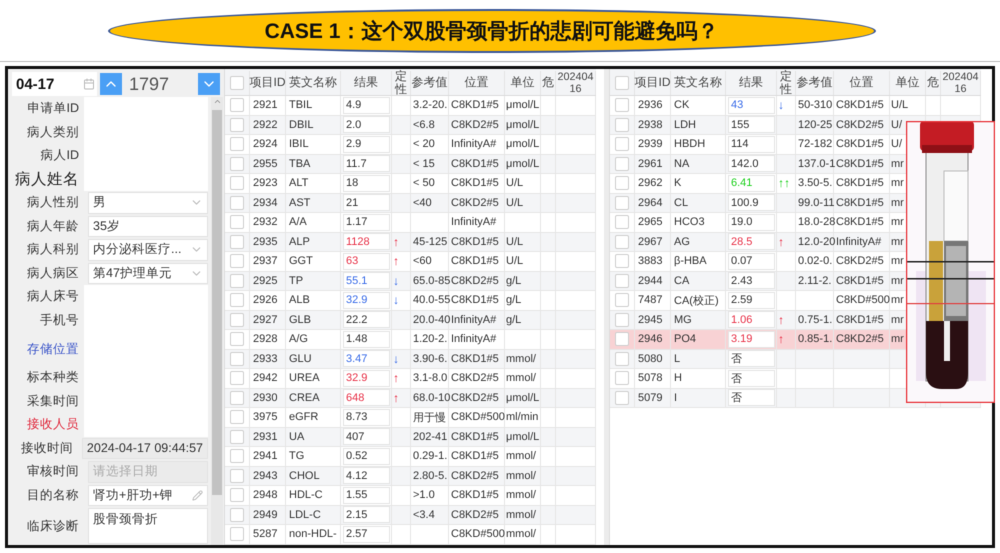 The height and width of the screenshot is (553, 1000). I want to click on result-field: 21, so click(366, 203).